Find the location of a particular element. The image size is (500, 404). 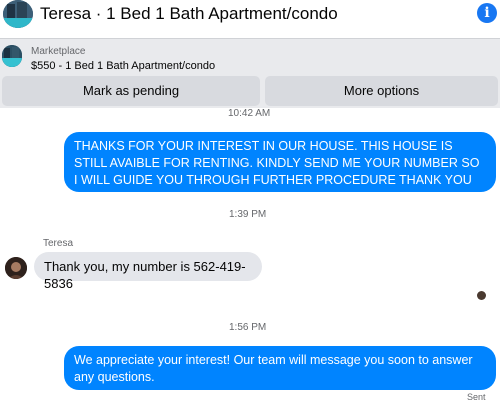

more-options-button: More options is located at coordinates (381, 91).